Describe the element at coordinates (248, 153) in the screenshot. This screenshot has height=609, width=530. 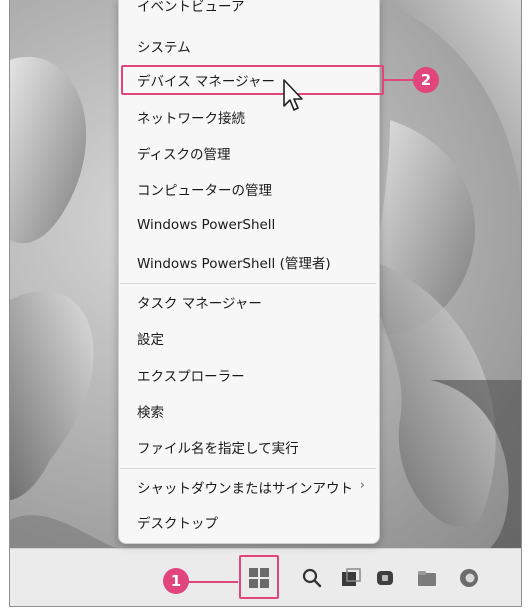
I see `menu-item-disk-management: ディスクの管理` at that location.